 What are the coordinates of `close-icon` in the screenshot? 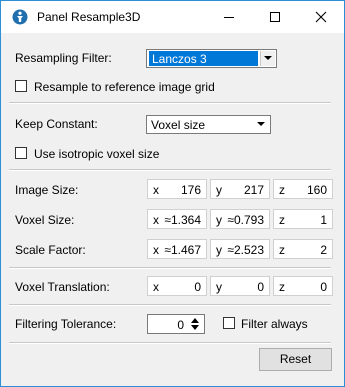 It's located at (321, 17).